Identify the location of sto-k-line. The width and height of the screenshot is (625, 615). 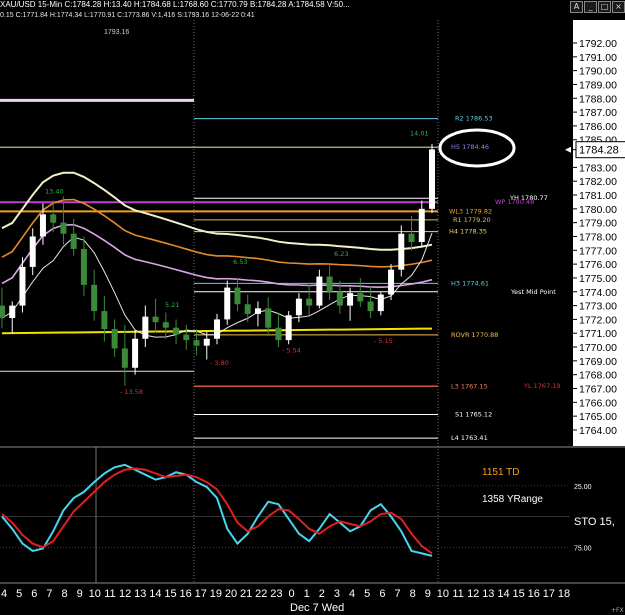
(217, 510).